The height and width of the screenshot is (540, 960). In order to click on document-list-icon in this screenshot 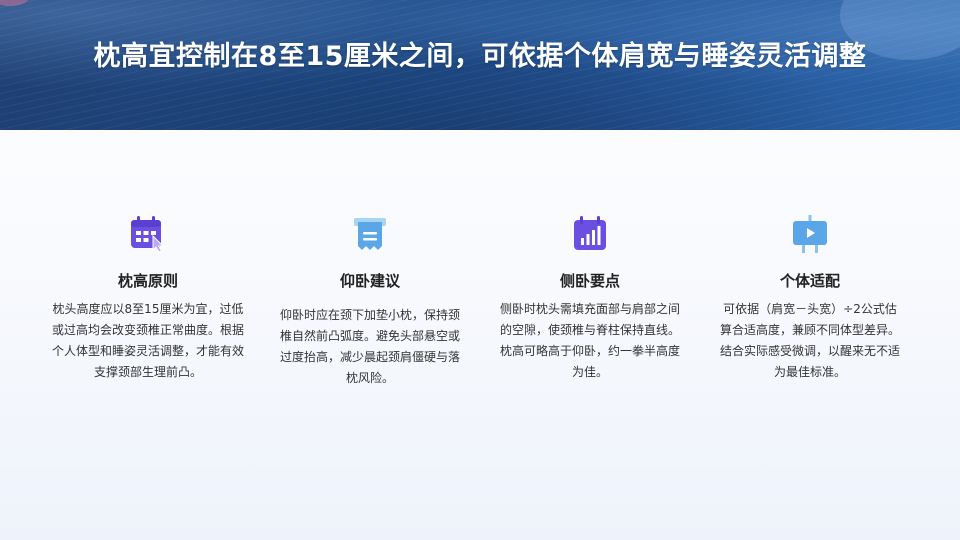, I will do `click(370, 234)`.